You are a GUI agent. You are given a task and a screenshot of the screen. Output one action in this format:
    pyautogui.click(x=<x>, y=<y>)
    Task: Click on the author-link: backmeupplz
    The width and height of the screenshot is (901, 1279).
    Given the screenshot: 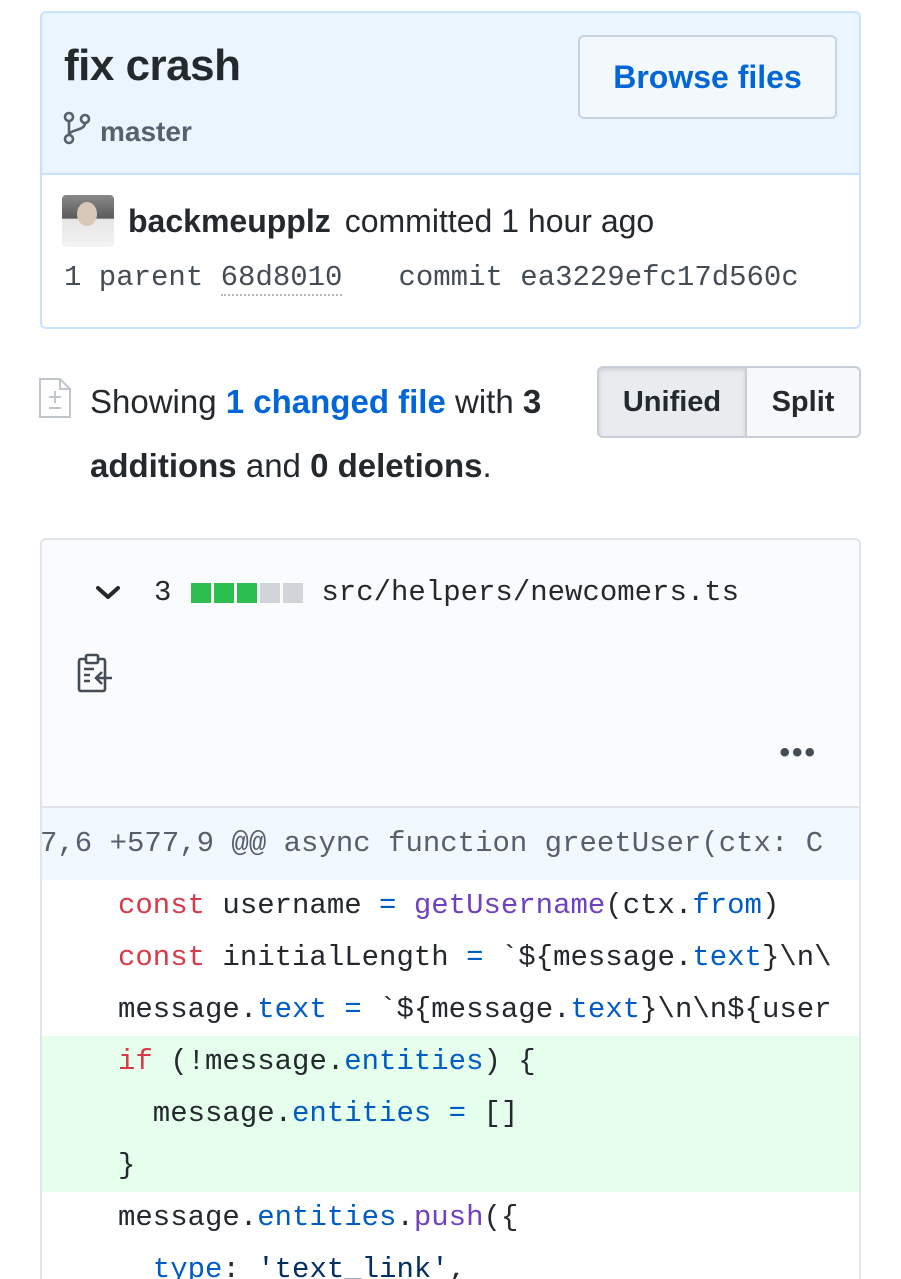 What is the action you would take?
    pyautogui.click(x=229, y=221)
    